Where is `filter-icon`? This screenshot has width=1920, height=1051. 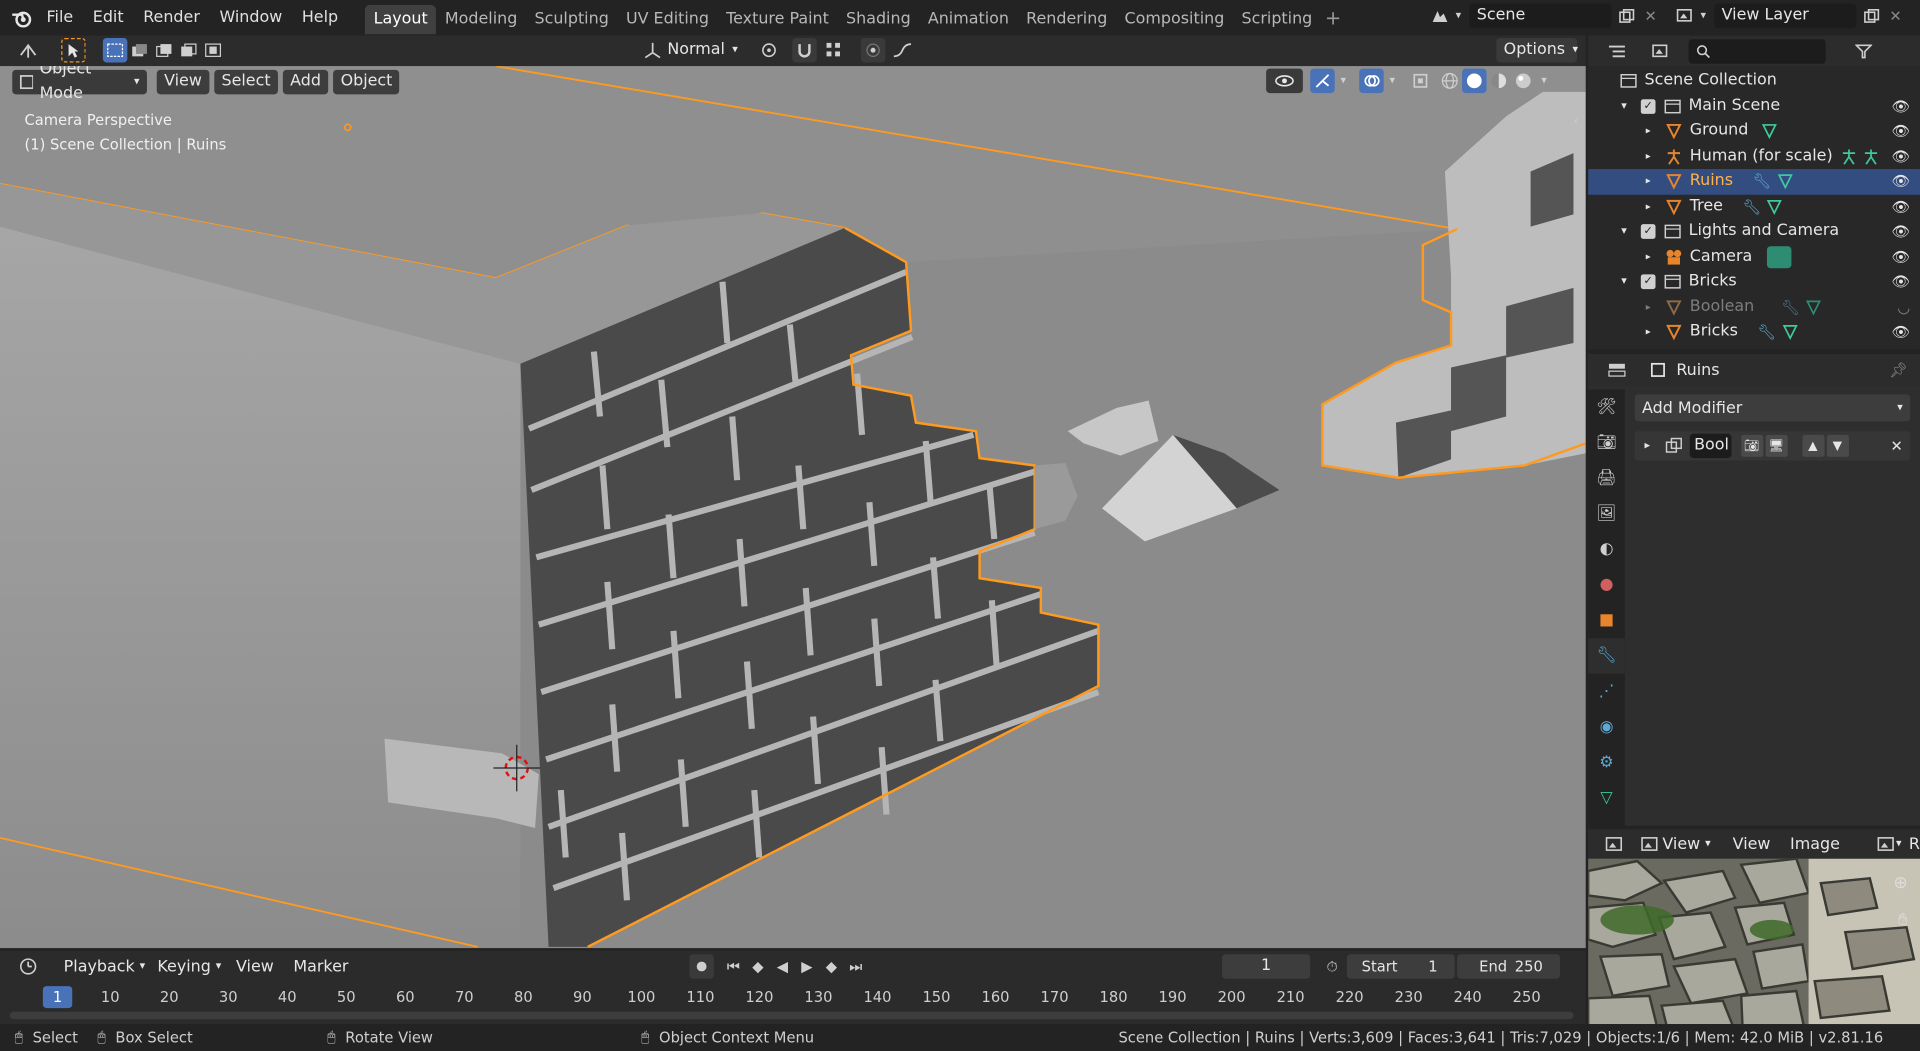 filter-icon is located at coordinates (1863, 51).